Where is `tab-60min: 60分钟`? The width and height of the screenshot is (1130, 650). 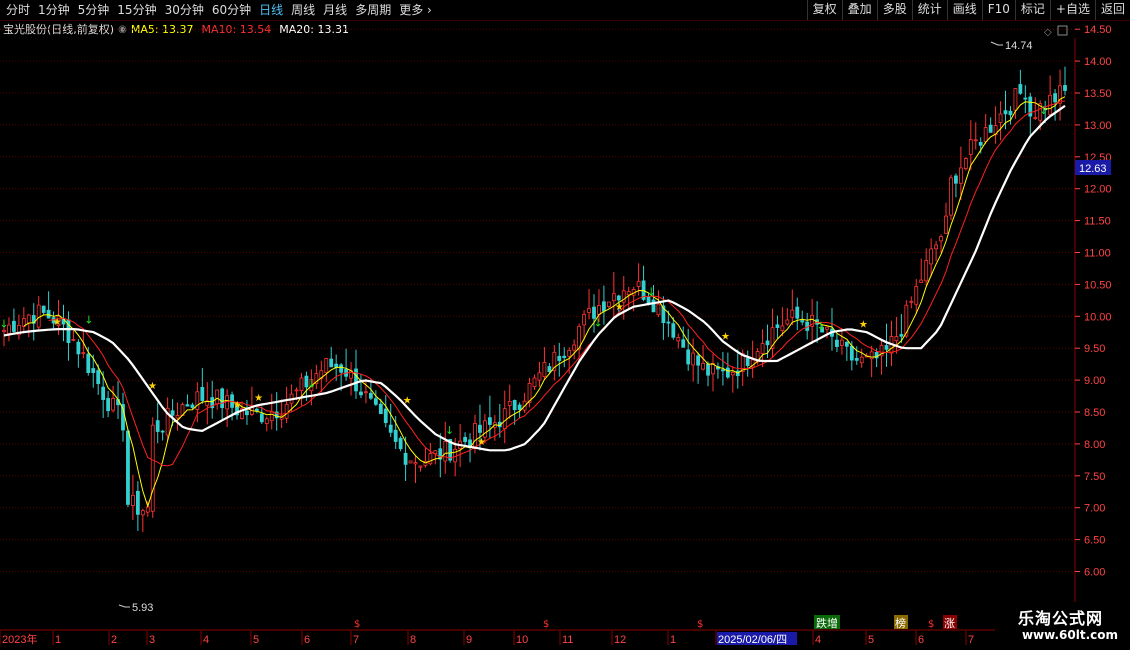
tab-60min: 60分钟 is located at coordinates (231, 10).